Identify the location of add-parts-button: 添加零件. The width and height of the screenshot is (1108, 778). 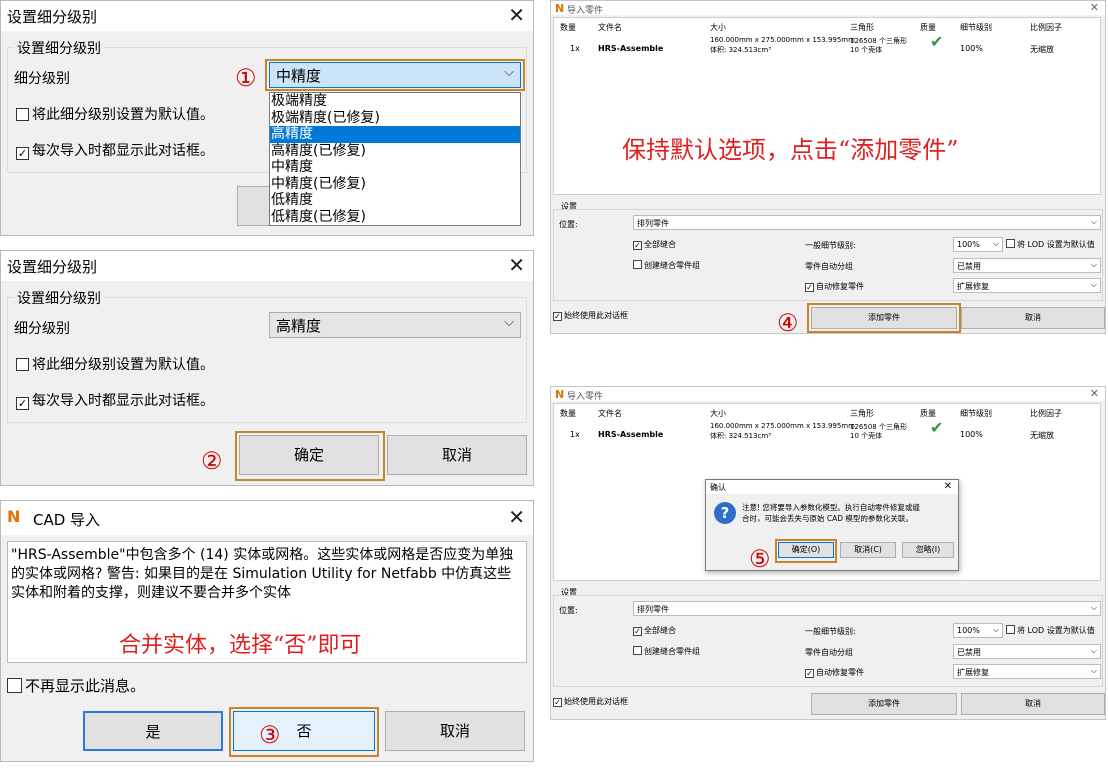
(884, 704).